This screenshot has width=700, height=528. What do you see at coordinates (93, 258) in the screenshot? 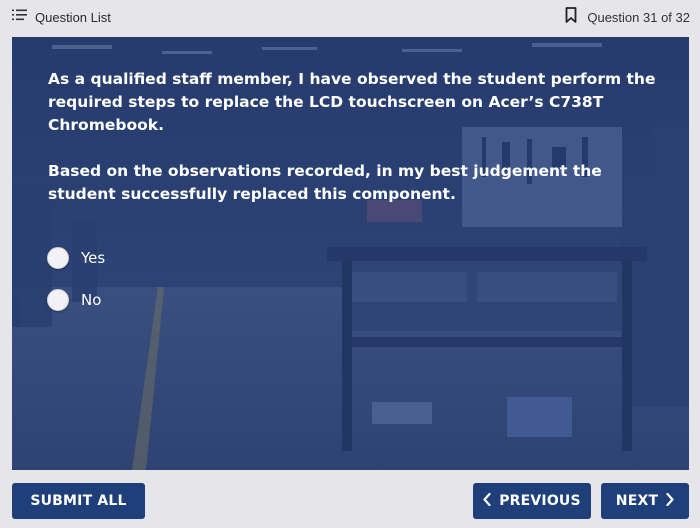
I see `option-label-yes: Yes` at bounding box center [93, 258].